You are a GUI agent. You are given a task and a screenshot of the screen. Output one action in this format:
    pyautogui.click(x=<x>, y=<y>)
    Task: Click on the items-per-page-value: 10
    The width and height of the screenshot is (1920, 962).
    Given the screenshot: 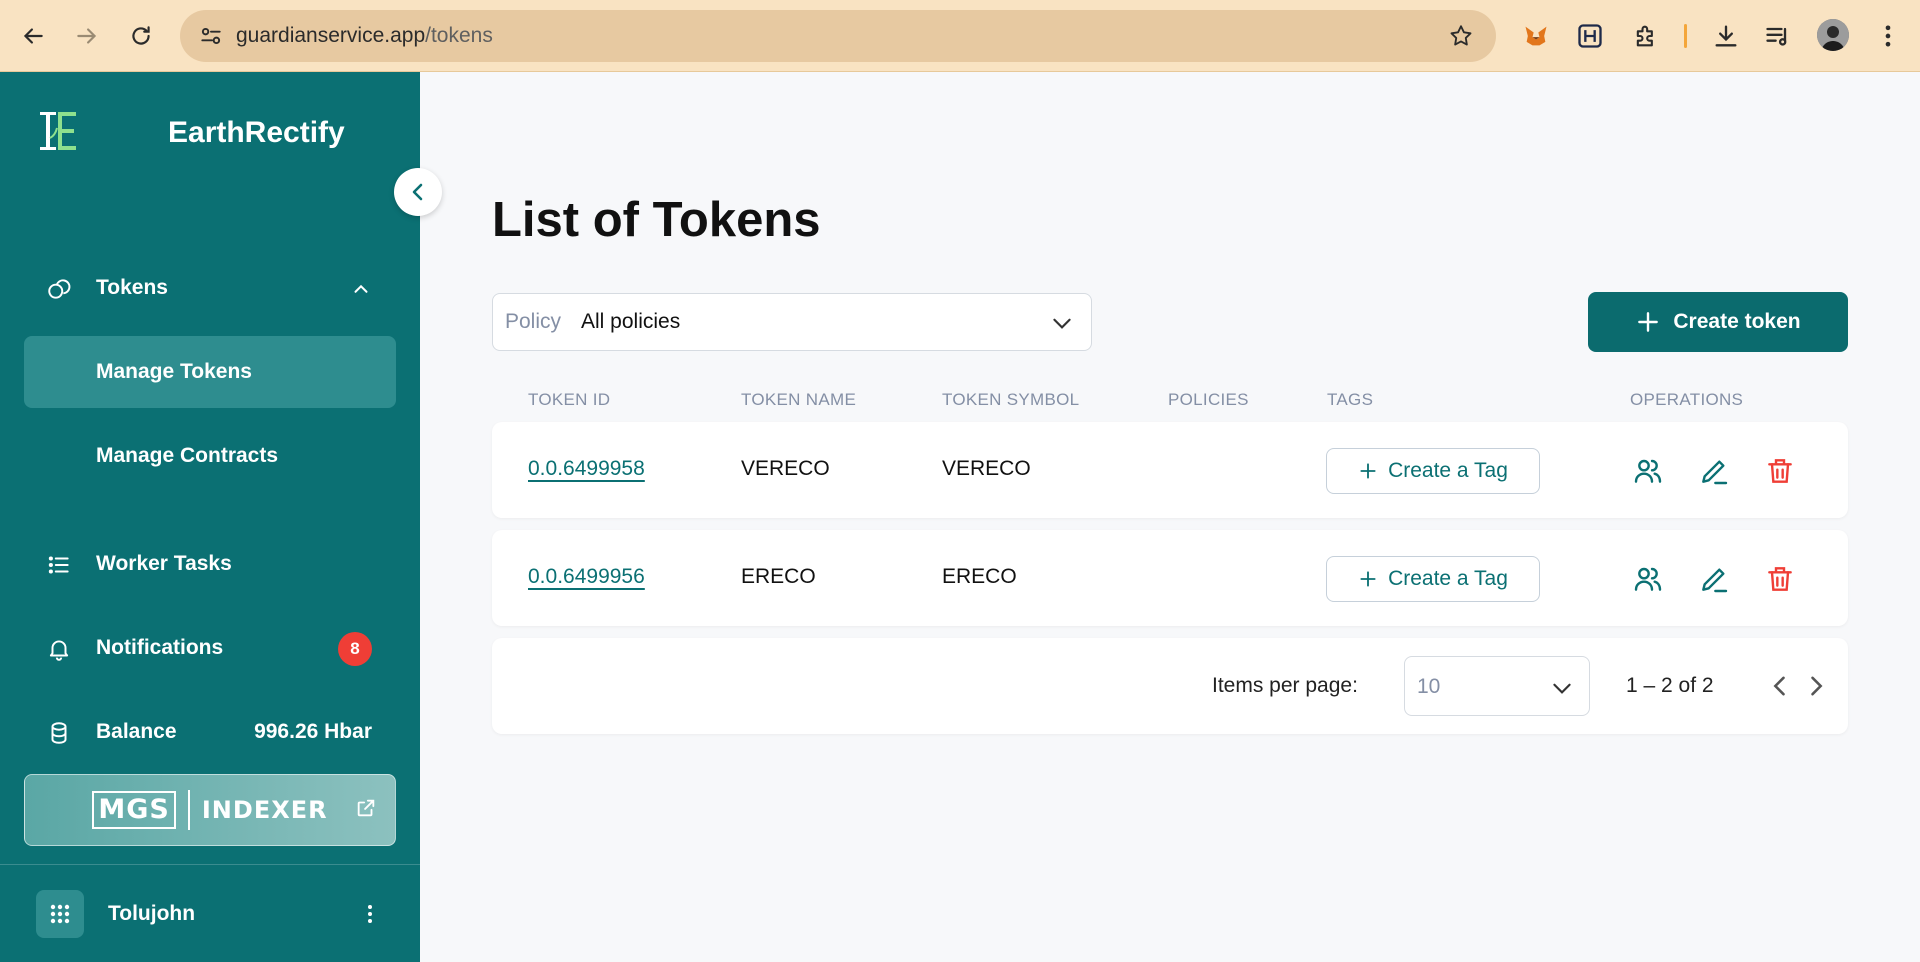 What is the action you would take?
    pyautogui.click(x=1429, y=686)
    